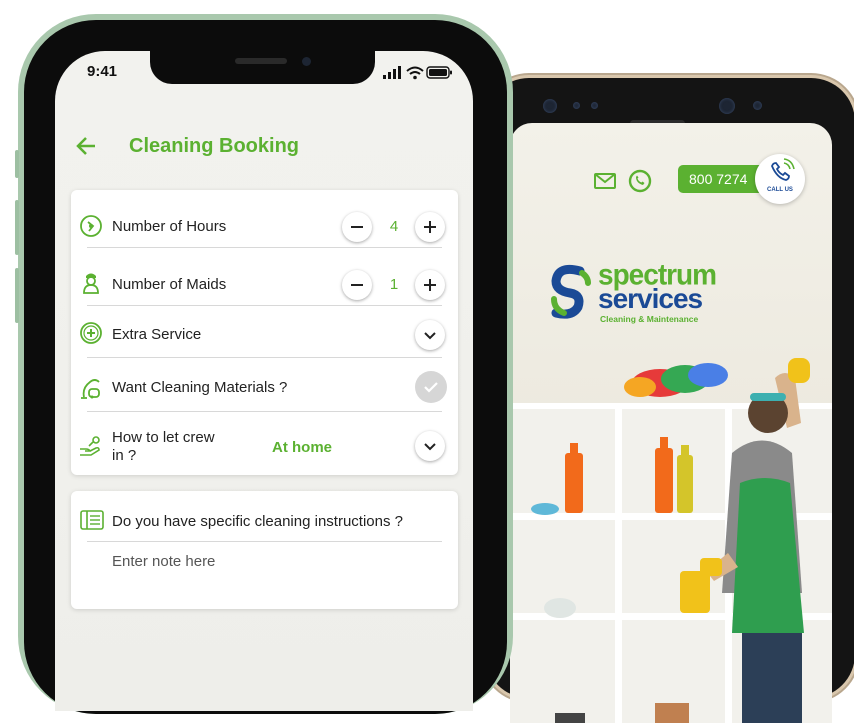  Describe the element at coordinates (163, 561) in the screenshot. I see `instructions-note-input: Enter note here` at that location.